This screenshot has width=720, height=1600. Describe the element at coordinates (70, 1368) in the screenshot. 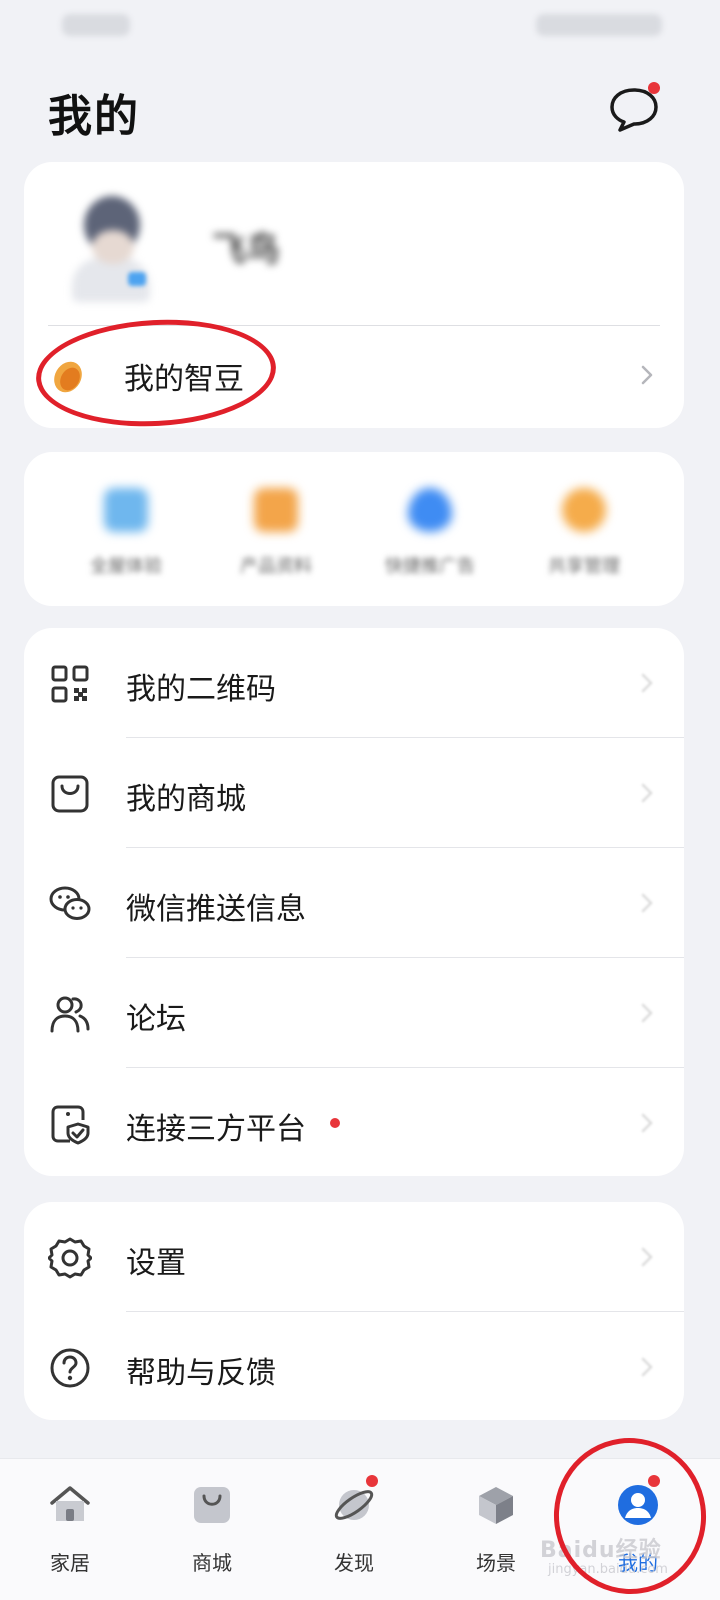

I see `help-icon` at that location.